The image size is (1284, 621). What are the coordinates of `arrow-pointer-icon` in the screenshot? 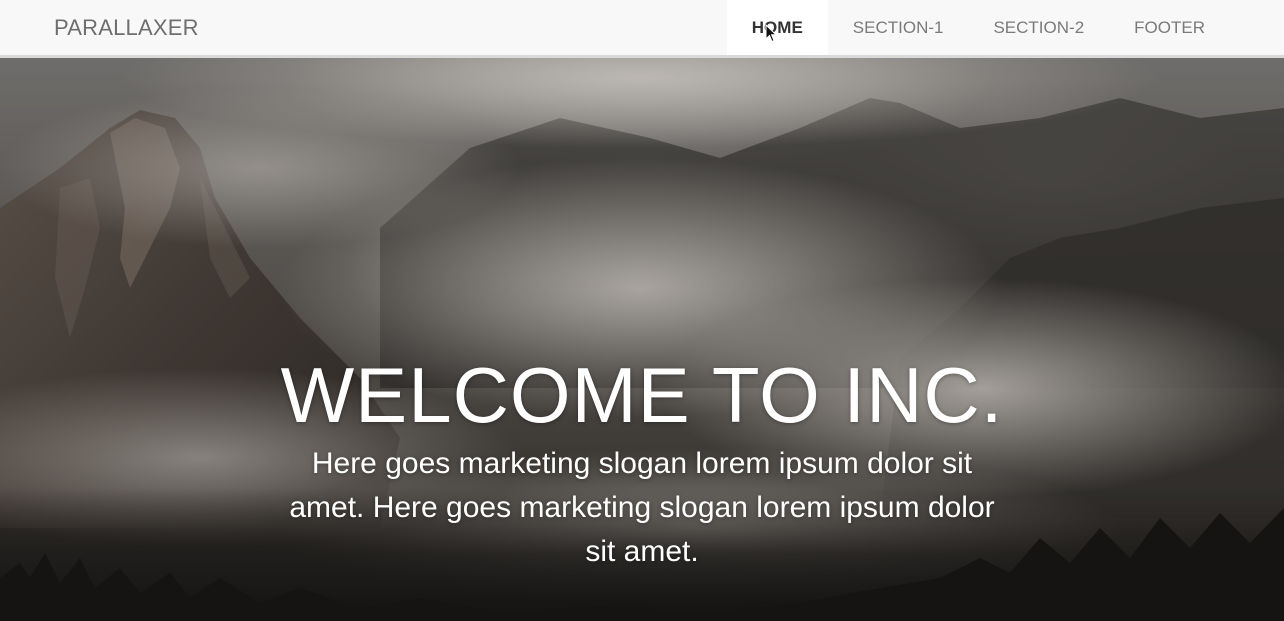 It's located at (771, 33).